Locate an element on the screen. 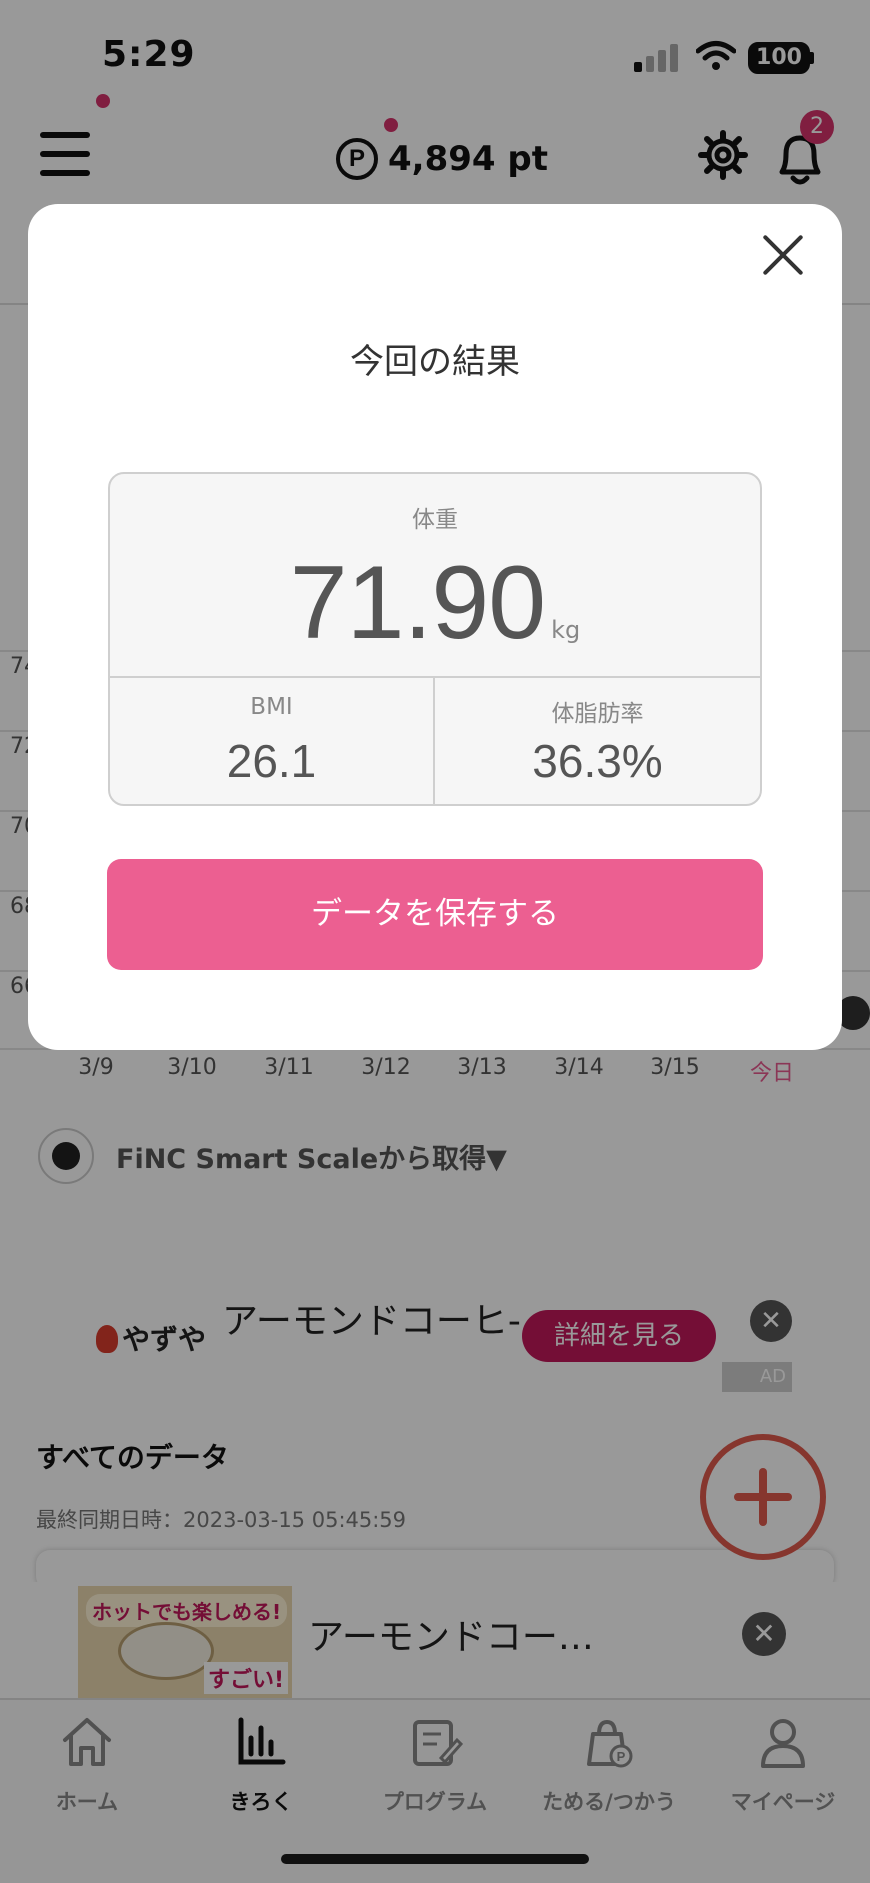 The image size is (870, 1883). home-indicator is located at coordinates (435, 1859).